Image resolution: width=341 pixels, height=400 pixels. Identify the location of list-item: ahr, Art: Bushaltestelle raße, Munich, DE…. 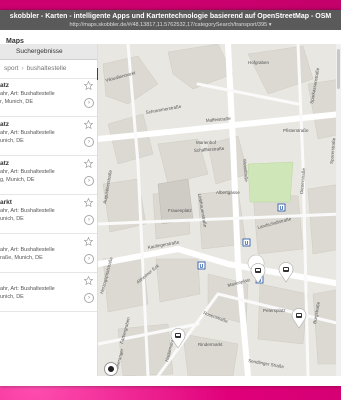
(48, 254).